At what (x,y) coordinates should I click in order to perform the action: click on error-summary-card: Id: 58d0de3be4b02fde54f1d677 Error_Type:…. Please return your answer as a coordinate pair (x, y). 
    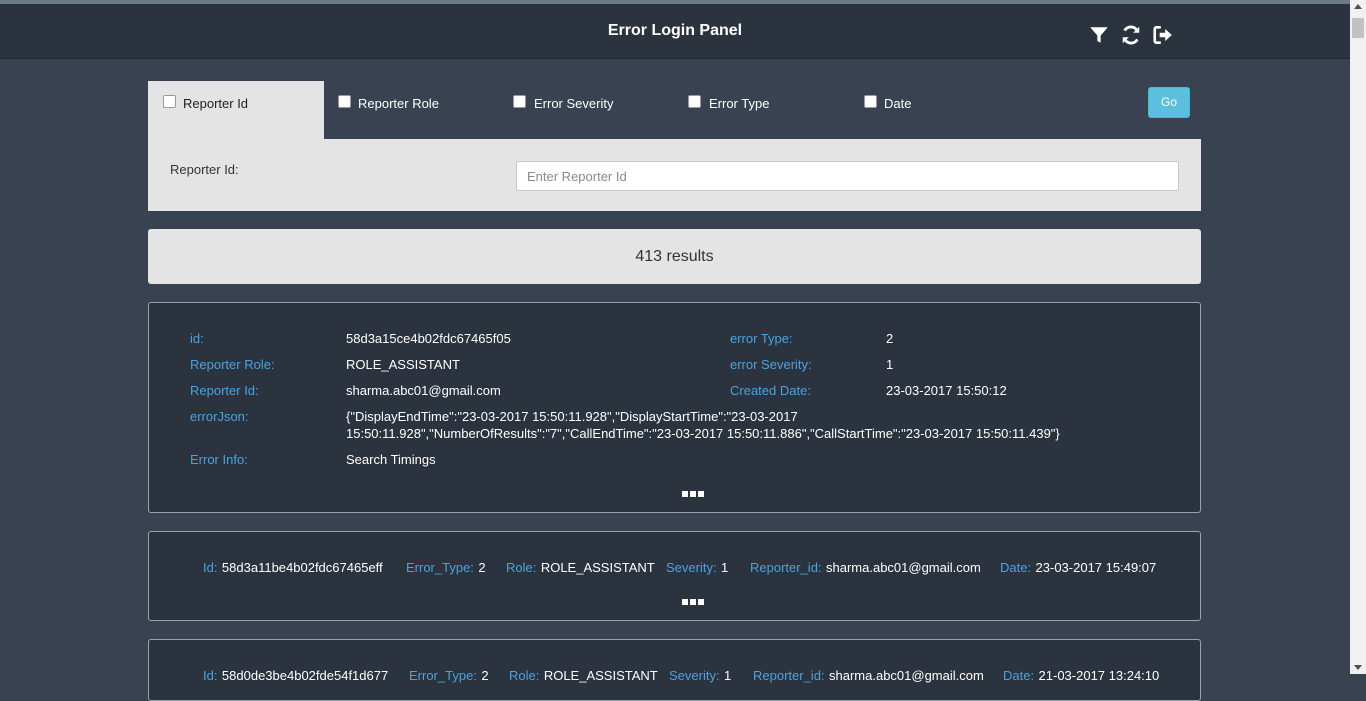
    Looking at the image, I should click on (674, 670).